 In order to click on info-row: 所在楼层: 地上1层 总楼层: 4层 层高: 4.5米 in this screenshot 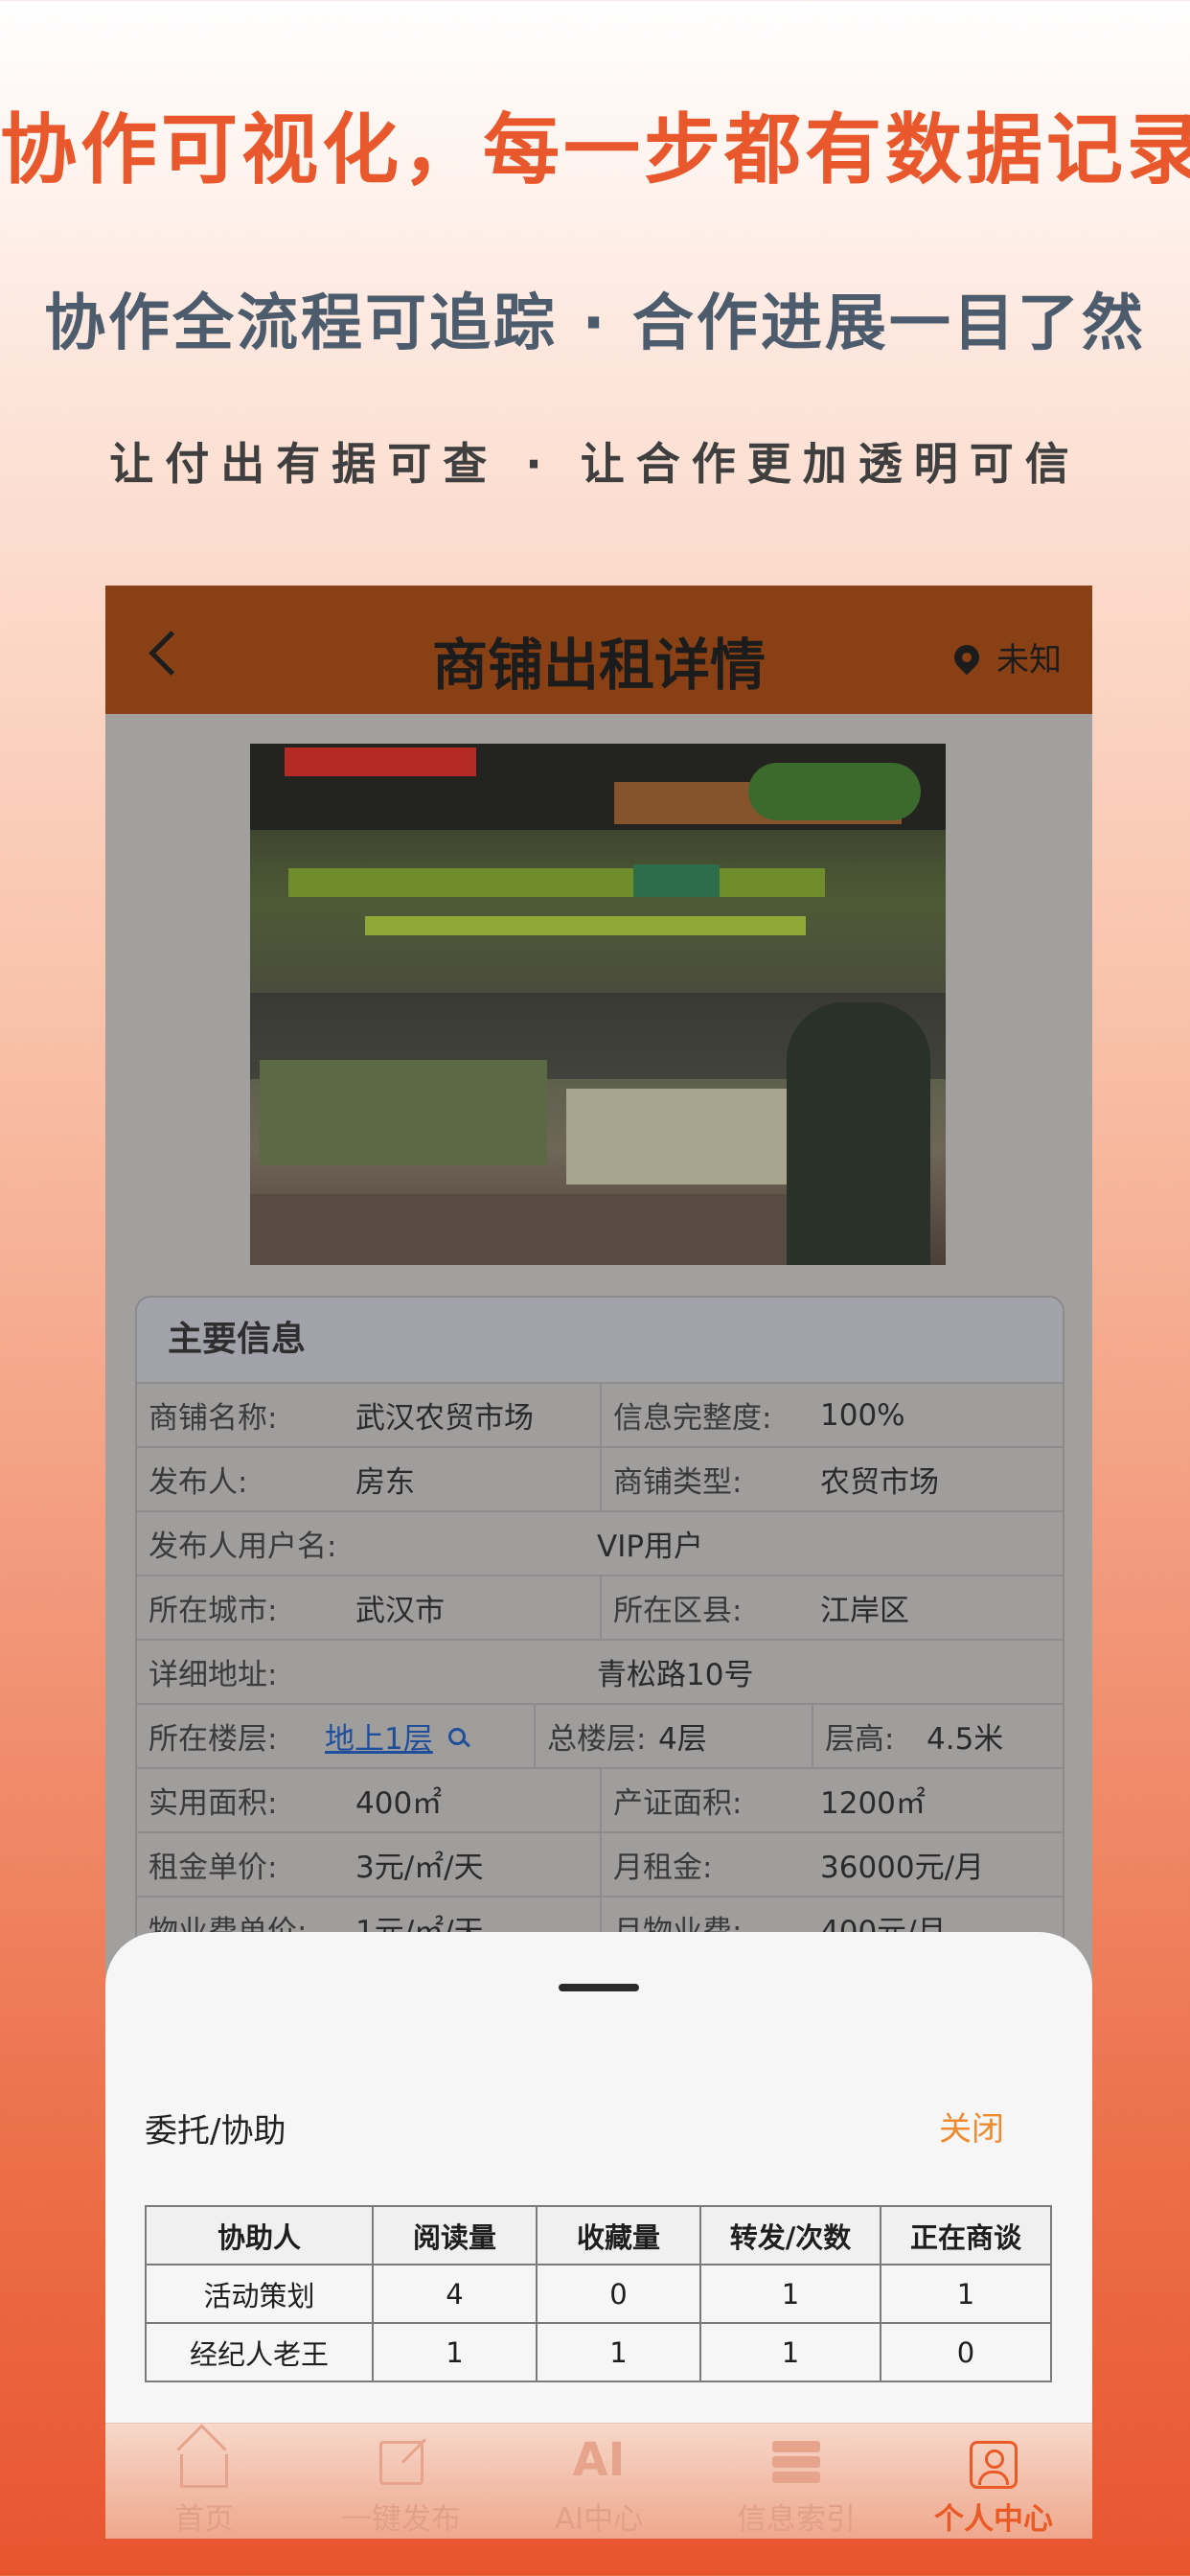, I will do `click(600, 1737)`.